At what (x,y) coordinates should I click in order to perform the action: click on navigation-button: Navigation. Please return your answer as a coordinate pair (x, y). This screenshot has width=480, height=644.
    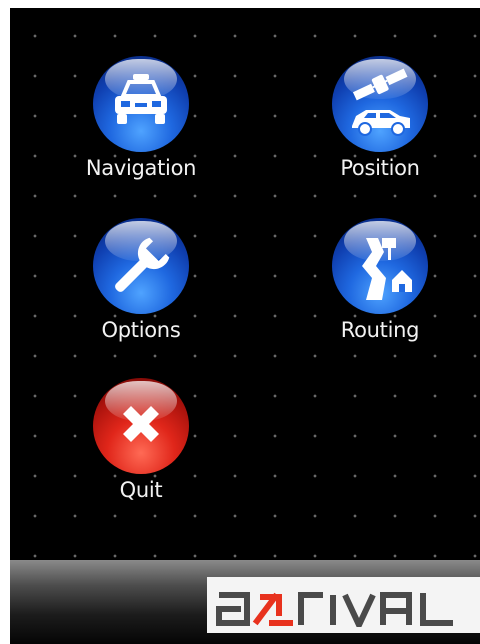
    Looking at the image, I should click on (141, 131).